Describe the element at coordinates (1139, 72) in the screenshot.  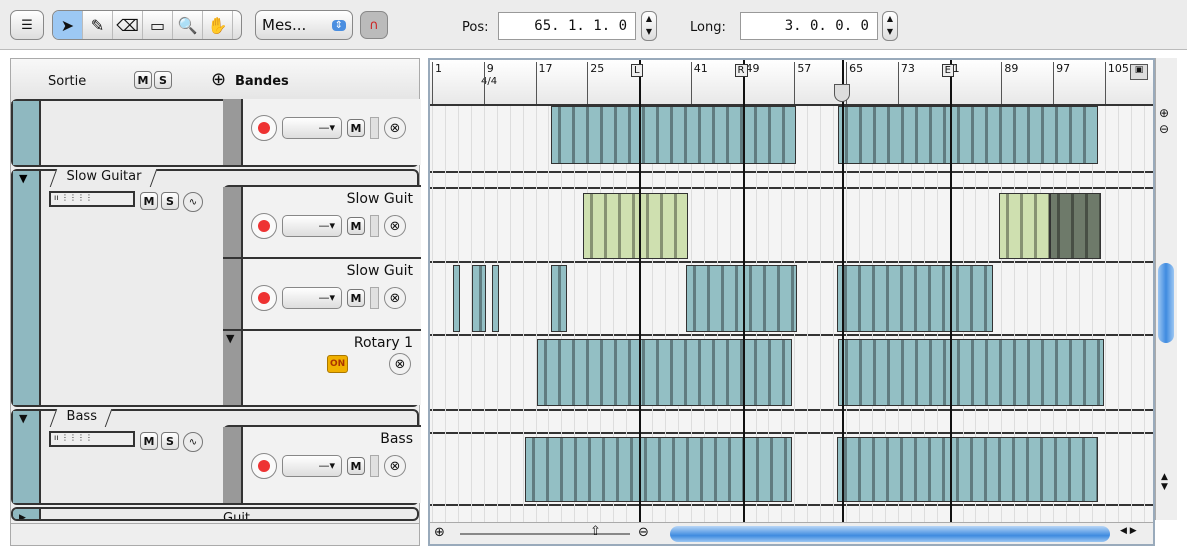
I see `ruler-toggle-button: ▣` at that location.